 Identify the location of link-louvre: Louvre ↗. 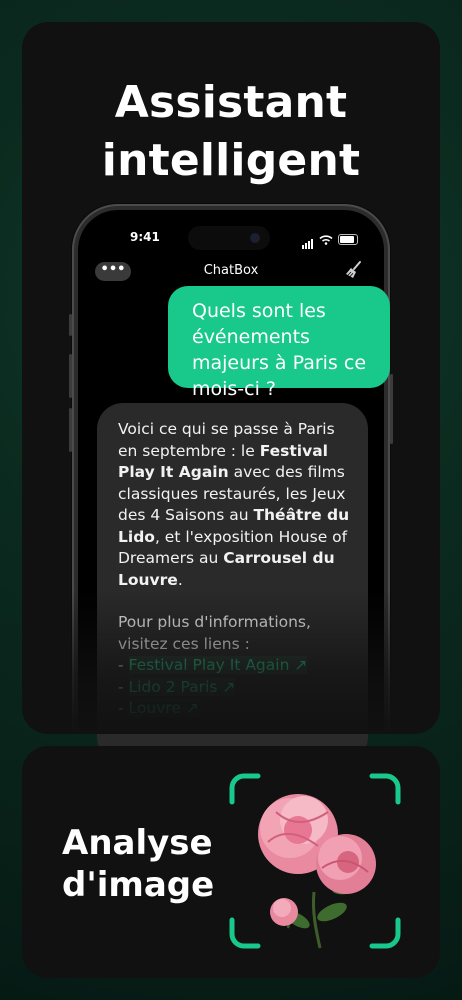
(163, 708).